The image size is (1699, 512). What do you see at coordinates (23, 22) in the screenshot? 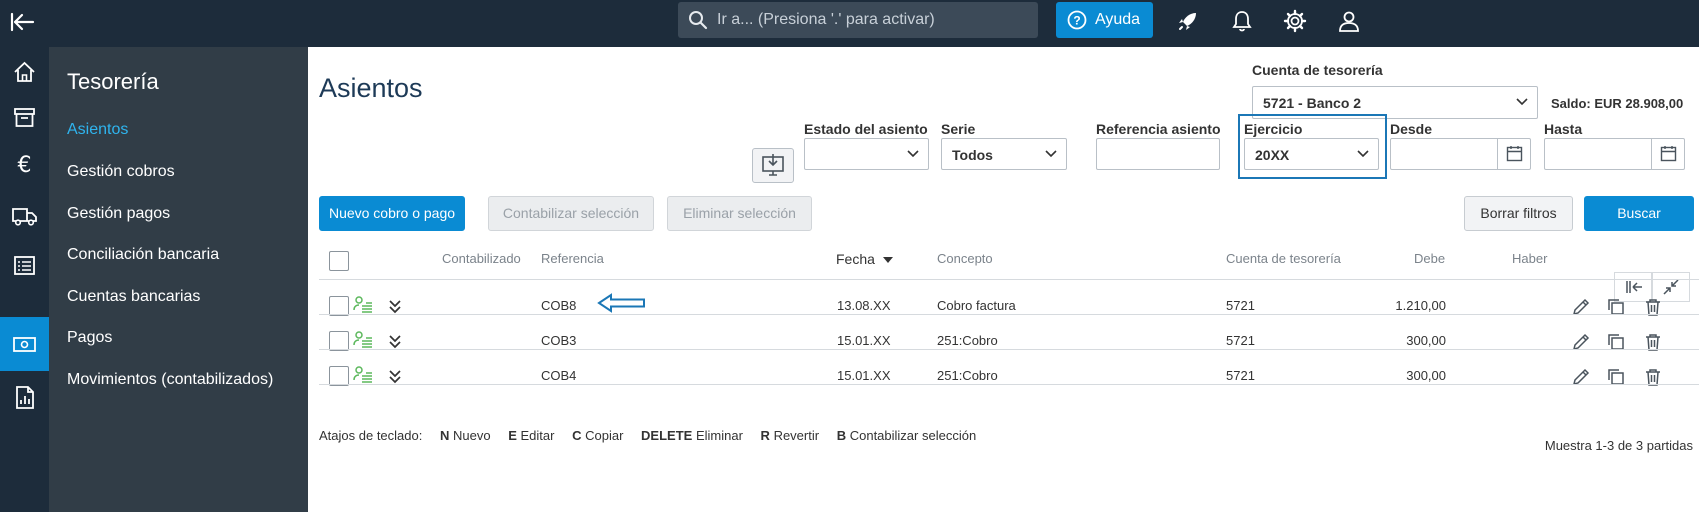
I see `back-arrow-icon` at bounding box center [23, 22].